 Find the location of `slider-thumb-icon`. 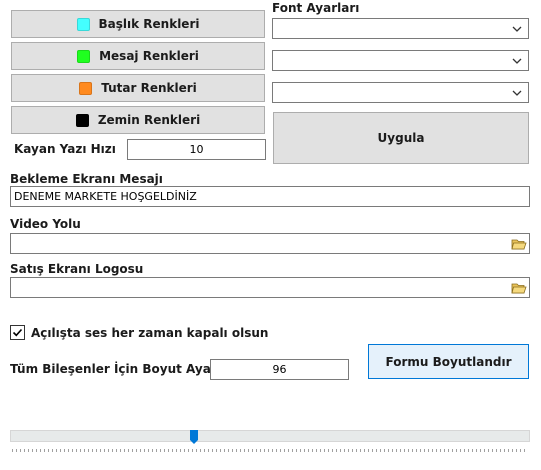

slider-thumb-icon is located at coordinates (194, 437).